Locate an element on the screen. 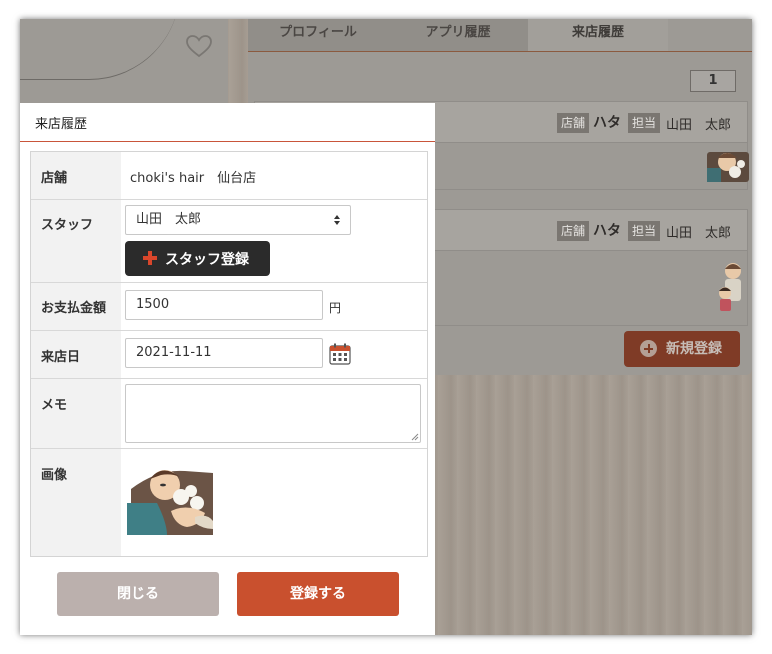 This screenshot has height=654, width=772. memo-value-cell is located at coordinates (274, 413).